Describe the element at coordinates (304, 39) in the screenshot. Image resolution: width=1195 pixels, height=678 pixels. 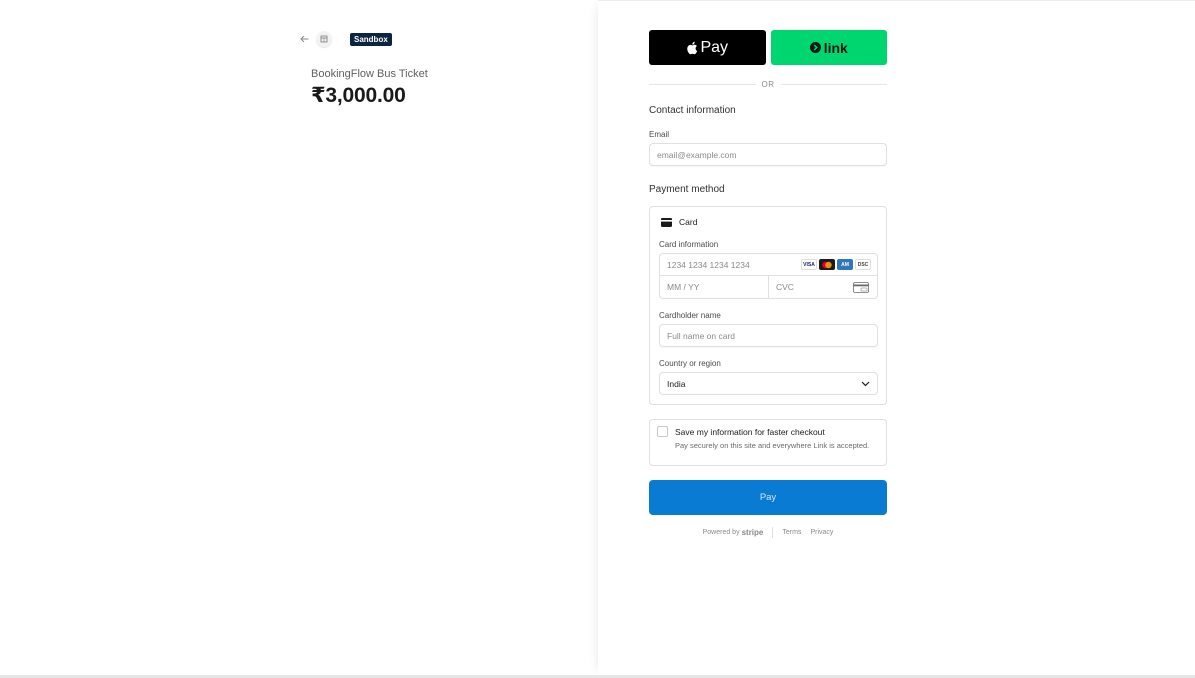
I see `back-arrow-icon` at that location.